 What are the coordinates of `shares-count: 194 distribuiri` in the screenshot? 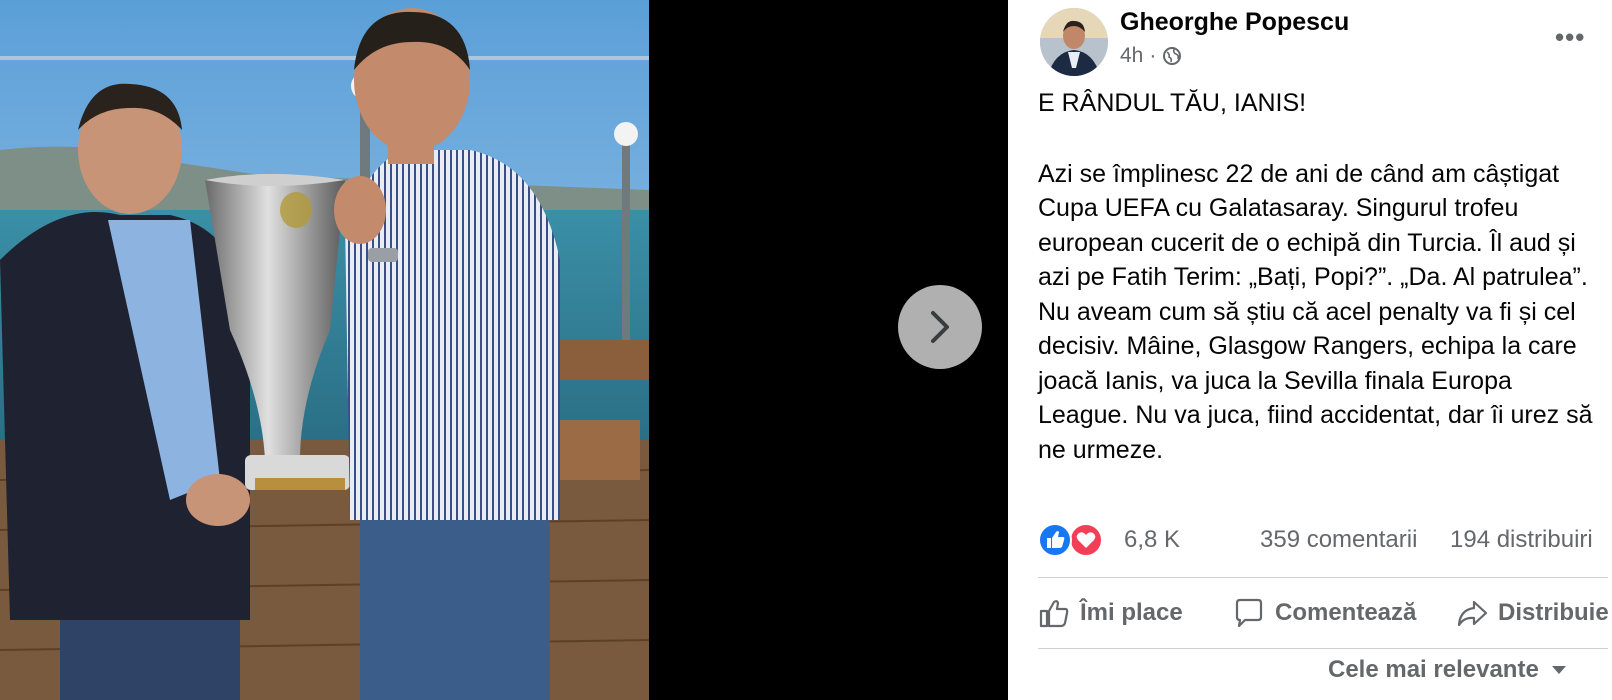 It's located at (1521, 540).